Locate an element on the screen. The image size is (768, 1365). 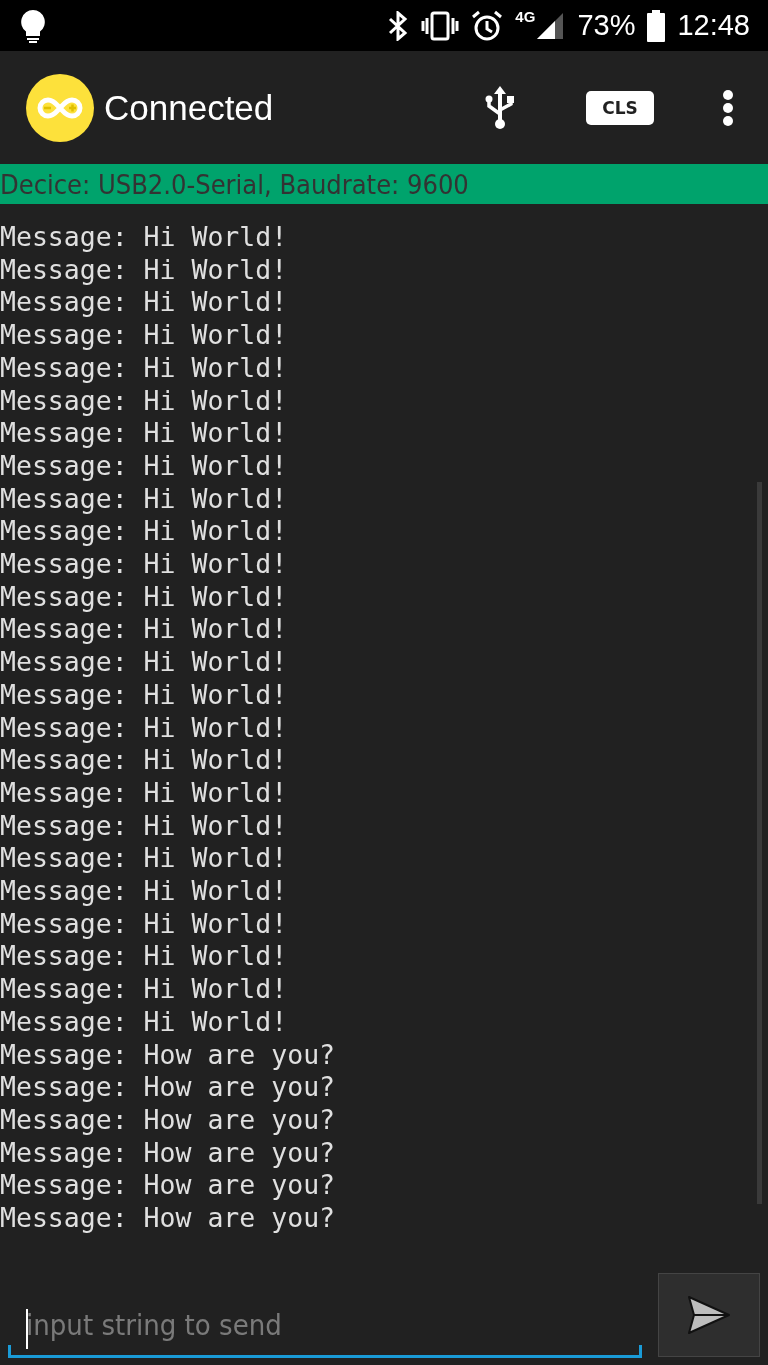
send-button is located at coordinates (709, 1315).